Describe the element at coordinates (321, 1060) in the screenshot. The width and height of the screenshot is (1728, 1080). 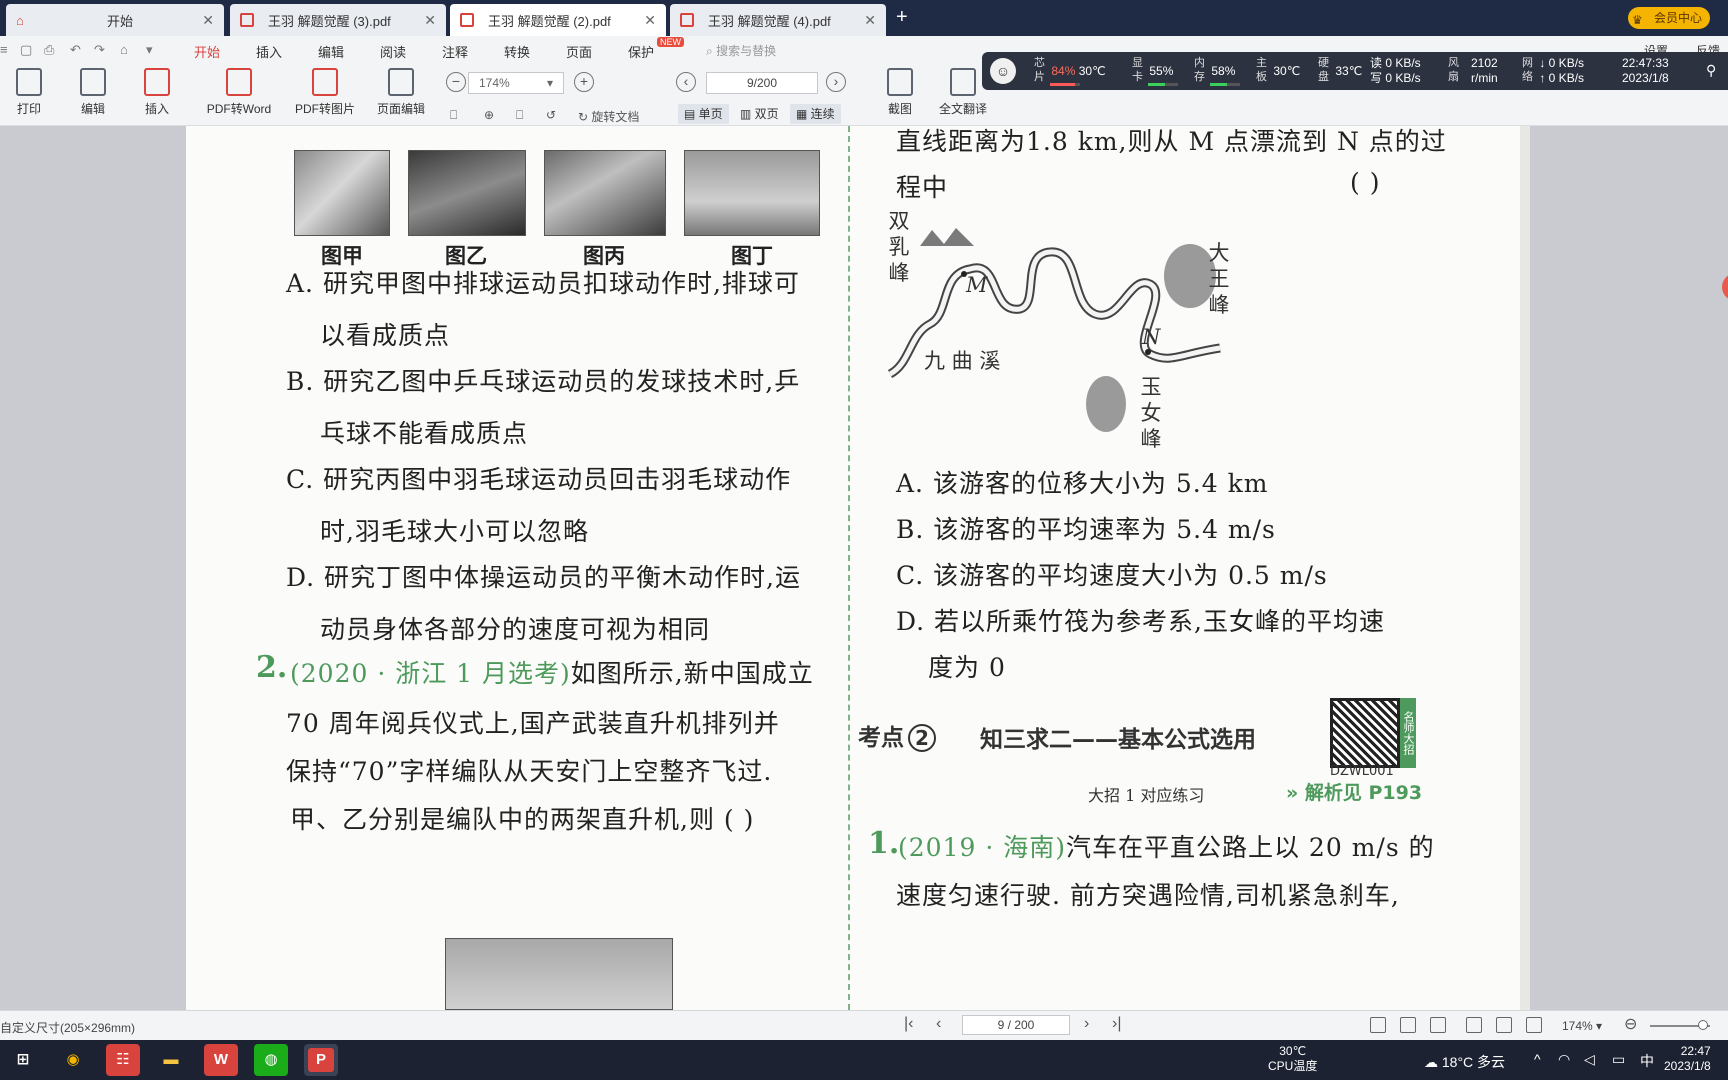
I see `pdf-app-icon: P` at that location.